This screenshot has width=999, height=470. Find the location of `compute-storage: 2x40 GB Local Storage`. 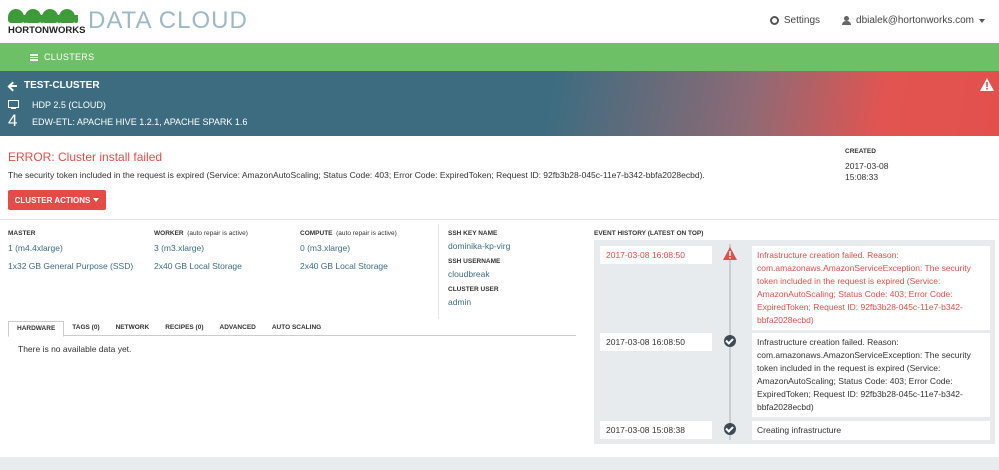

compute-storage: 2x40 GB Local Storage is located at coordinates (344, 266).